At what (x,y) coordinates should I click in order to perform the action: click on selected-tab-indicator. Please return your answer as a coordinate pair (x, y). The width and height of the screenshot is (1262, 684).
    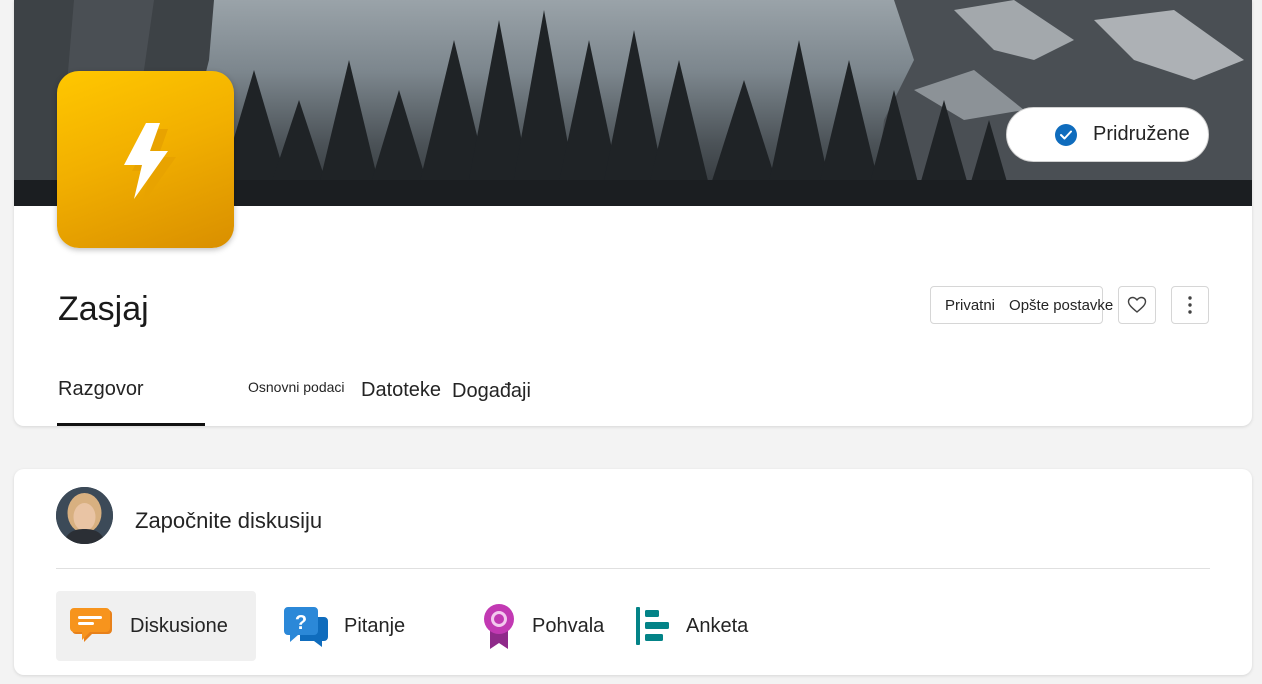
    Looking at the image, I should click on (131, 424).